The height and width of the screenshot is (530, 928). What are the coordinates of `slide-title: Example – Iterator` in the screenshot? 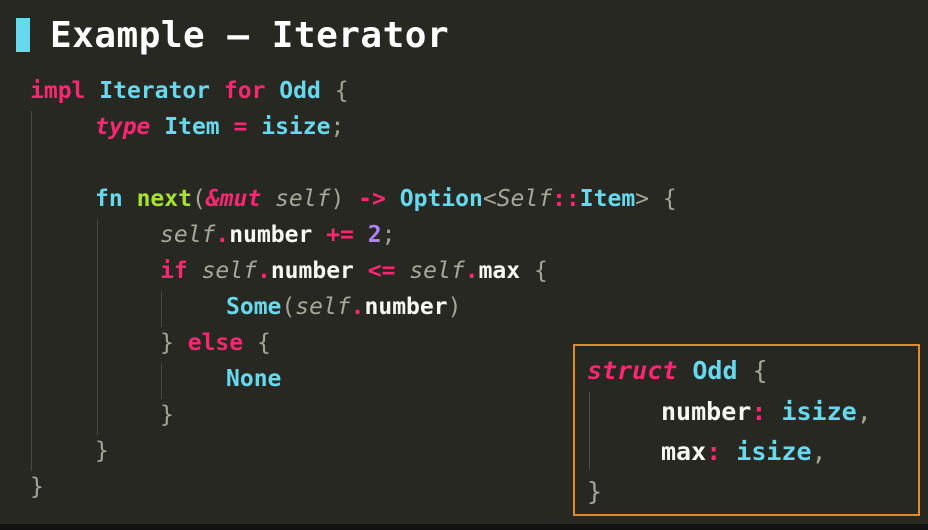 It's located at (232, 35).